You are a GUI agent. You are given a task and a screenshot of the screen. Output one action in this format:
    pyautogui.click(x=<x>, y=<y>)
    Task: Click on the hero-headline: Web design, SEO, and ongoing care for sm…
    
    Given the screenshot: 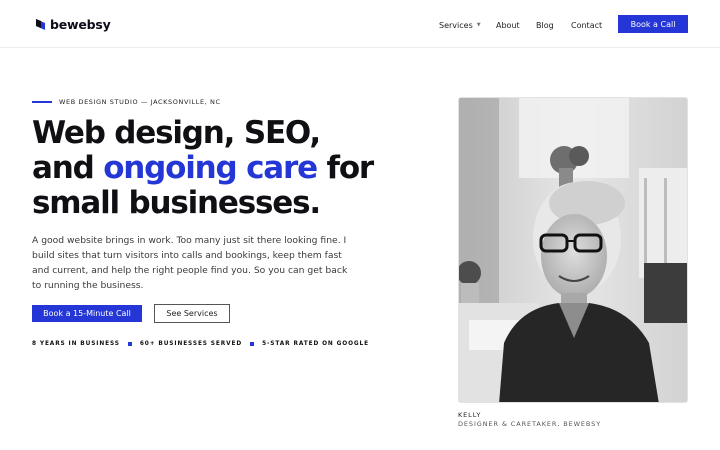 What is the action you would take?
    pyautogui.click(x=232, y=168)
    